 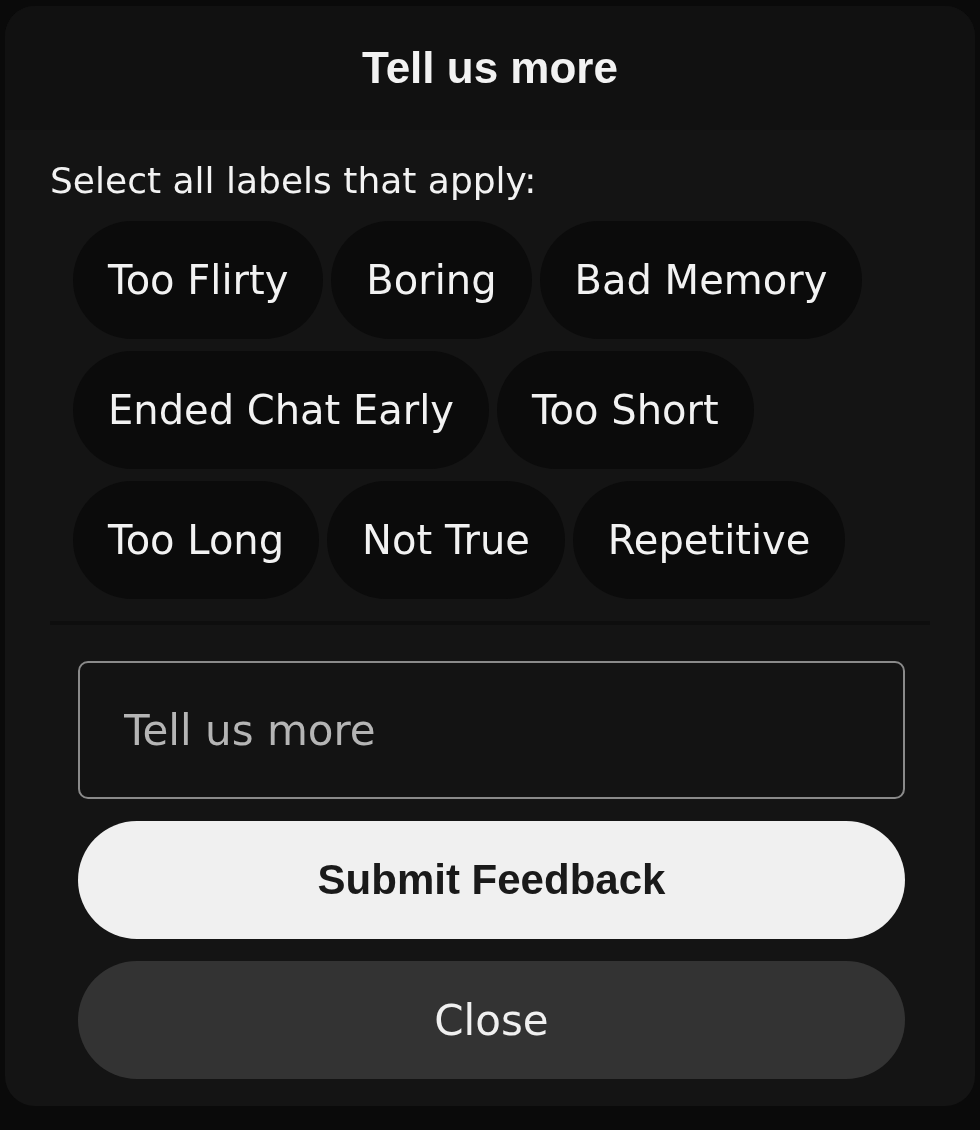 I want to click on label-chip: Too Flirty, so click(x=198, y=280).